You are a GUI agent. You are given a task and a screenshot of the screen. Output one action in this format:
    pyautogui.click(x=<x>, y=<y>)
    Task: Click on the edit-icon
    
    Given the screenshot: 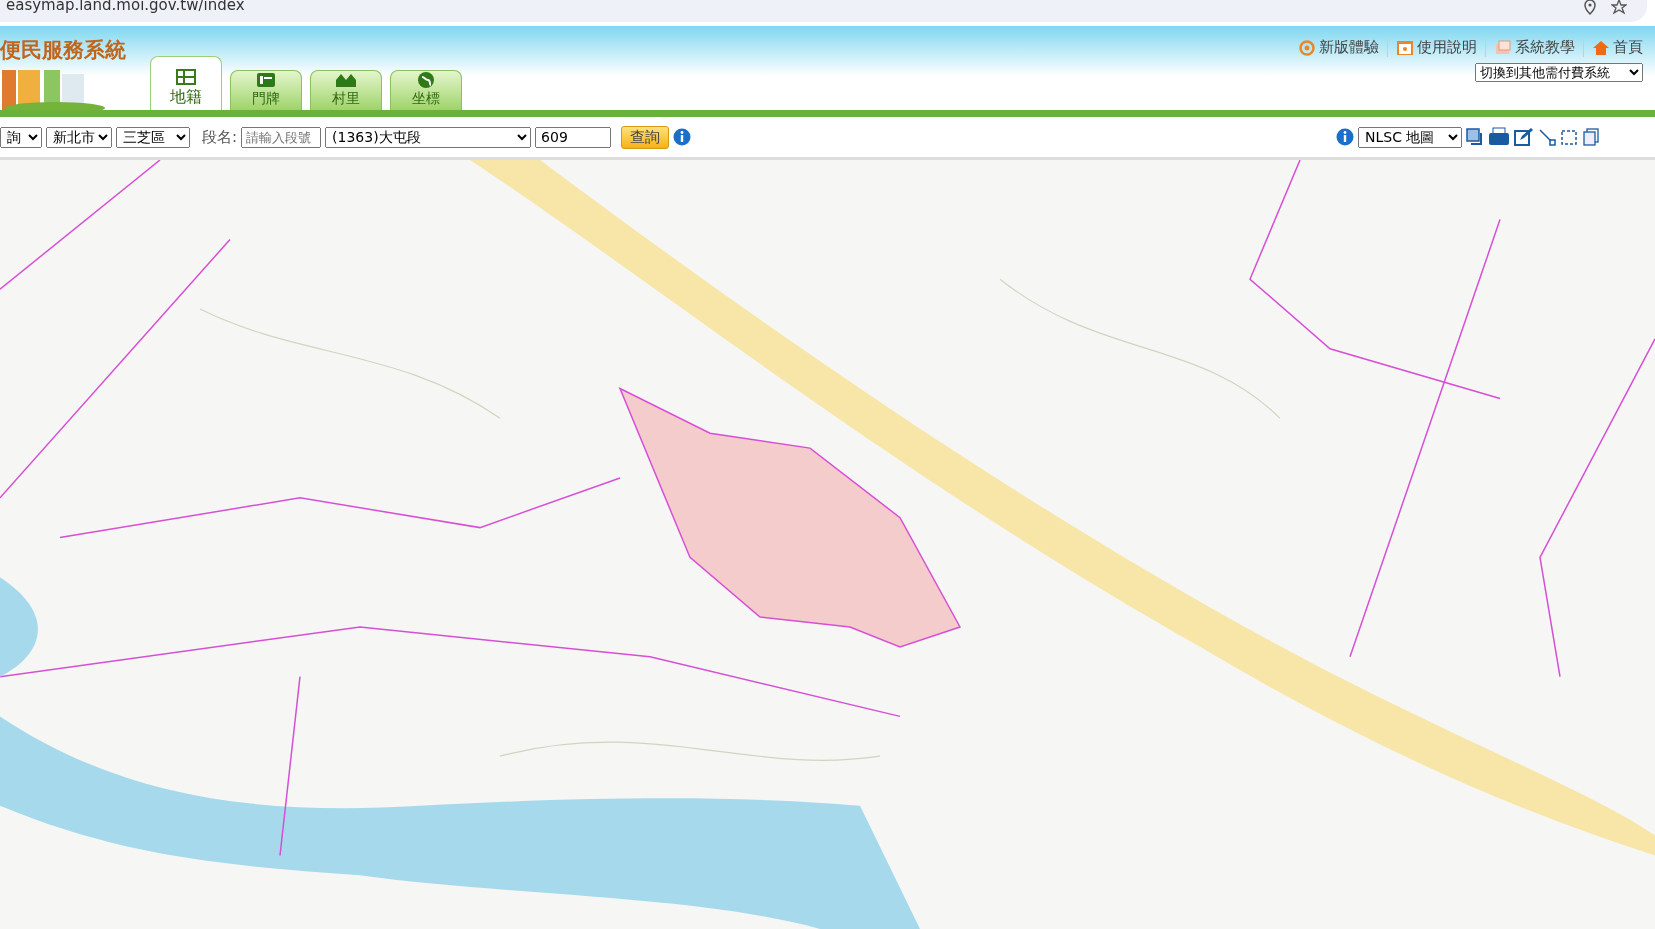 What is the action you would take?
    pyautogui.click(x=1524, y=137)
    